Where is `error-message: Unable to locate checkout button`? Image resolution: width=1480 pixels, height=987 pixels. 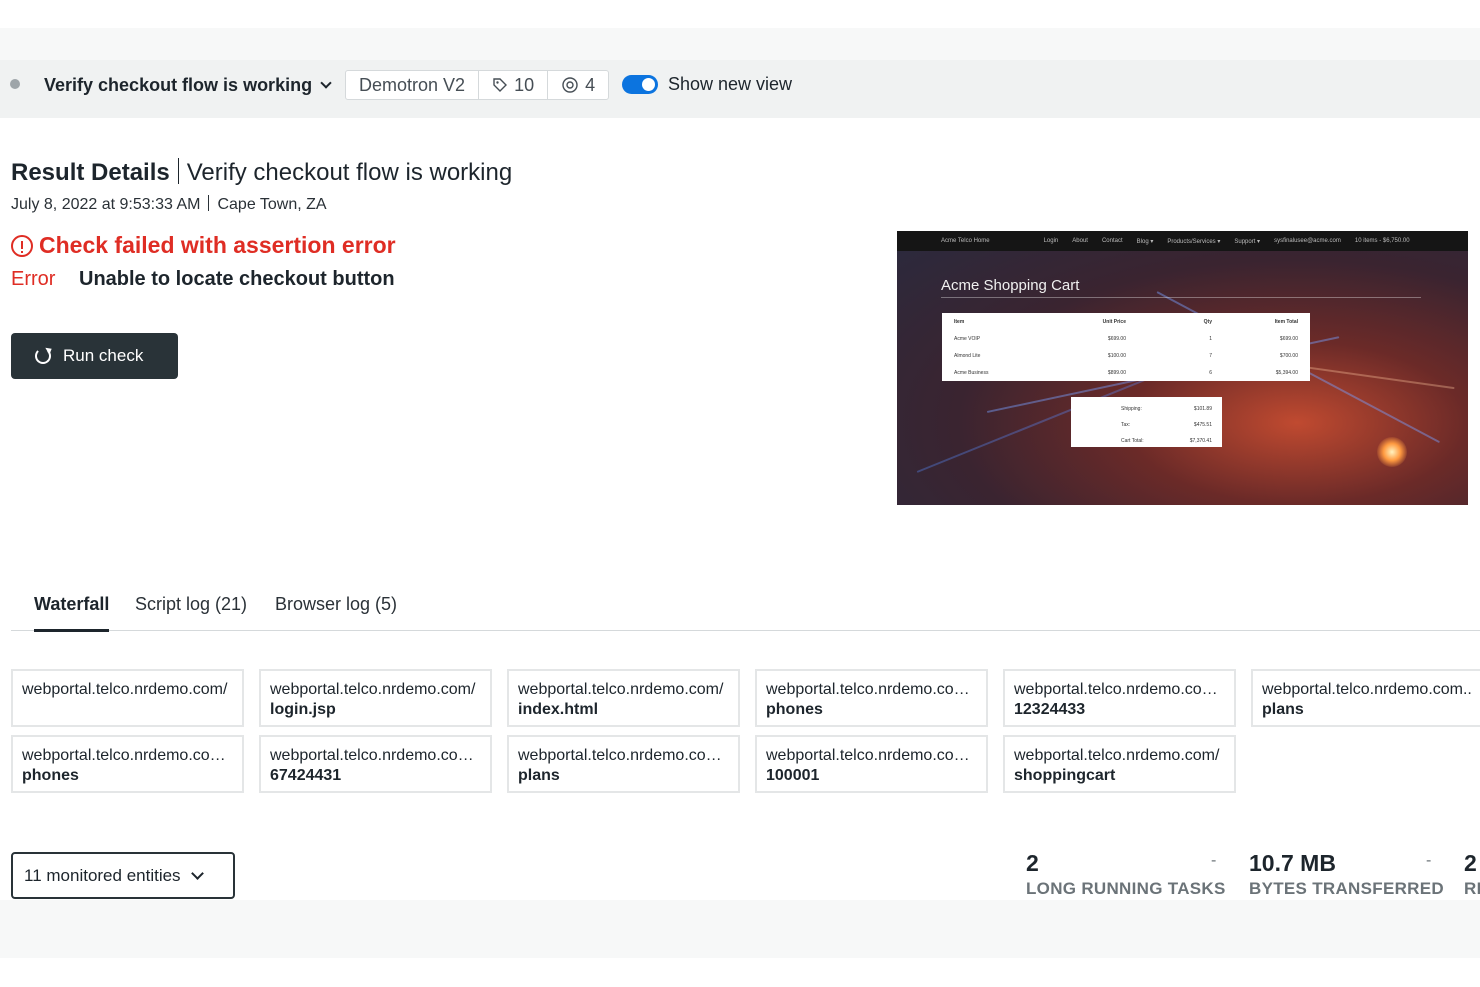 error-message: Unable to locate checkout button is located at coordinates (237, 279).